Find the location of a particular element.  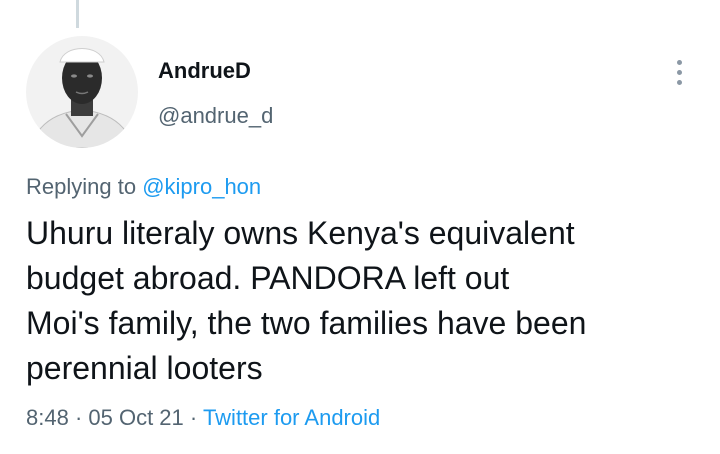

tweet-metadata: 8:48 · 05 Oct 21 · Twitter for Android is located at coordinates (203, 418).